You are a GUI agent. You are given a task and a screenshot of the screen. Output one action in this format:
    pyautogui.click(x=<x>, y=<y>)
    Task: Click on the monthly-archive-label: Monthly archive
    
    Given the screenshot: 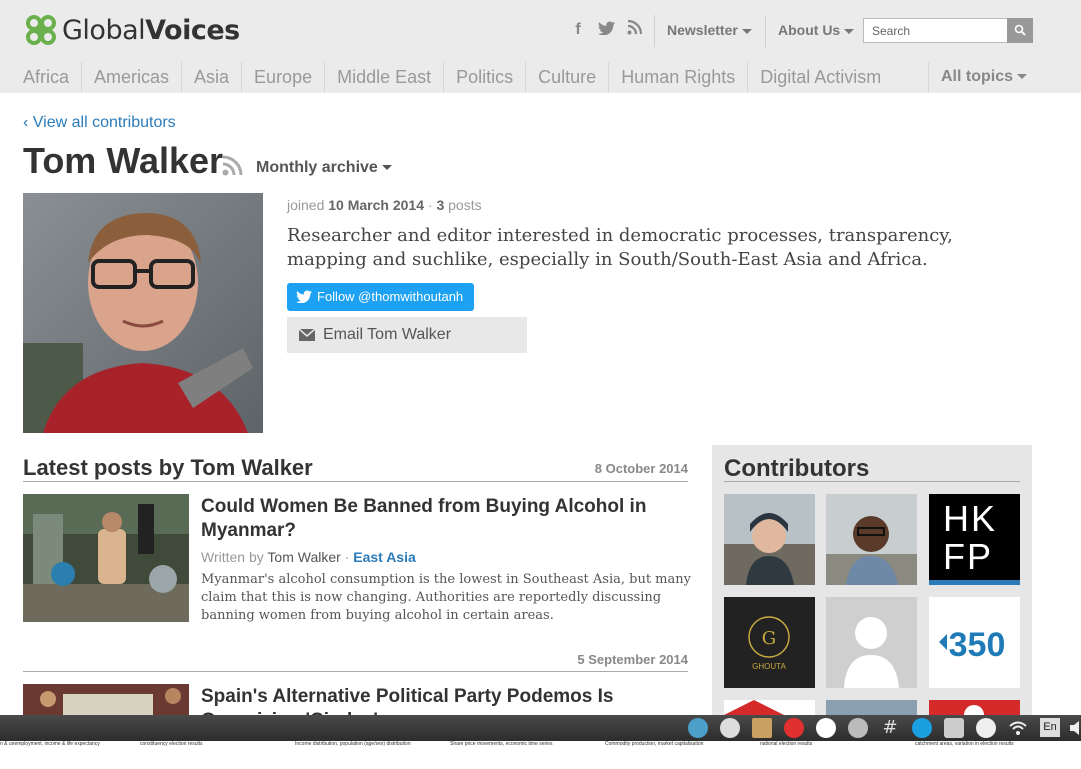 What is the action you would take?
    pyautogui.click(x=317, y=167)
    